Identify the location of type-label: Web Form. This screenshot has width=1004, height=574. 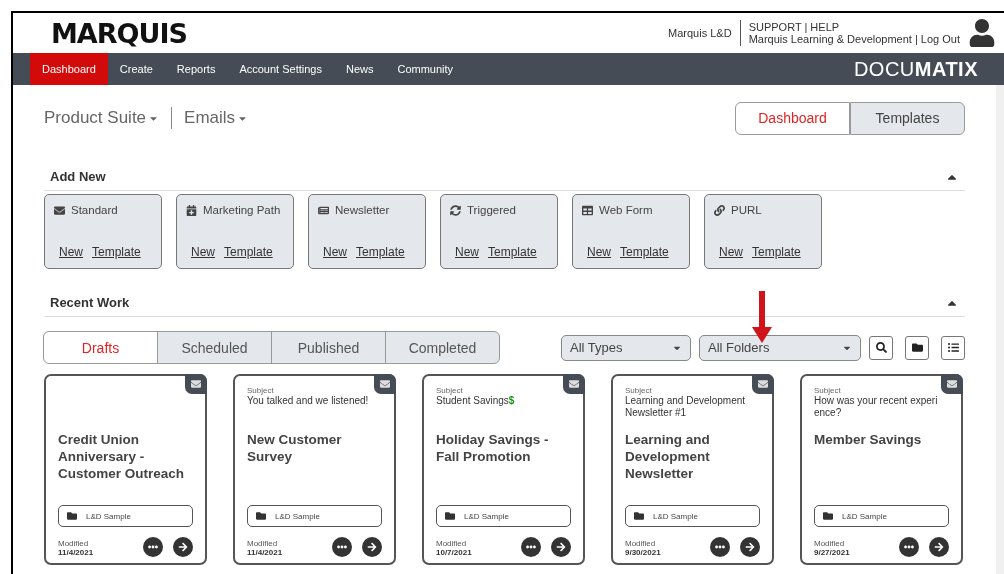
(626, 210).